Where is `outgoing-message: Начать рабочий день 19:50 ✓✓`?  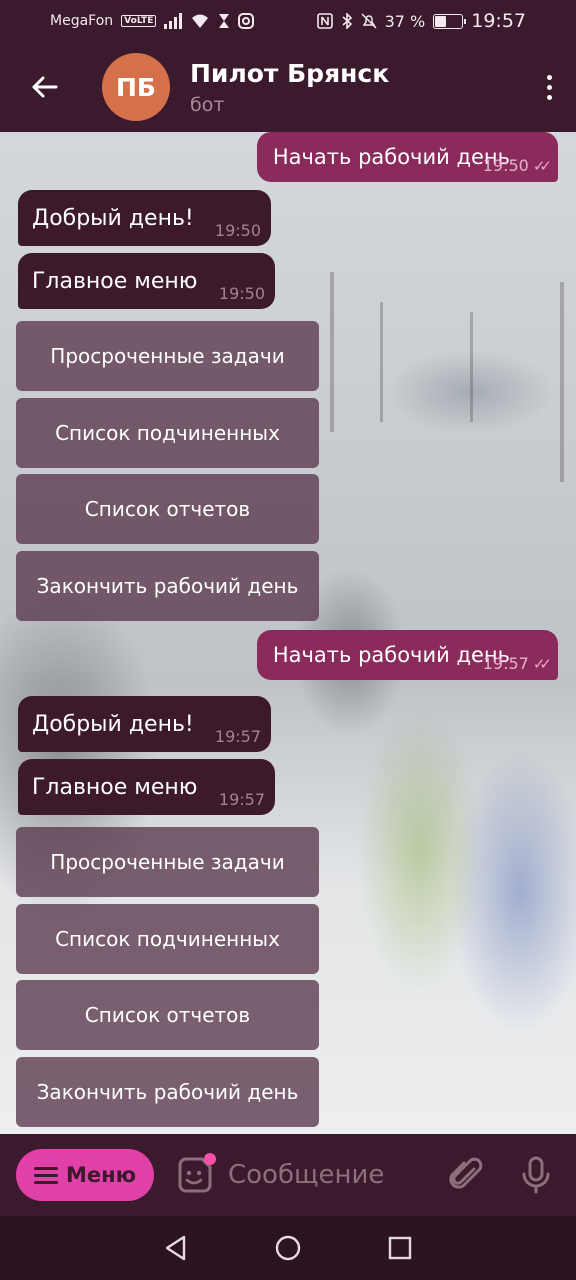
outgoing-message: Начать рабочий день 19:50 ✓✓ is located at coordinates (407, 157).